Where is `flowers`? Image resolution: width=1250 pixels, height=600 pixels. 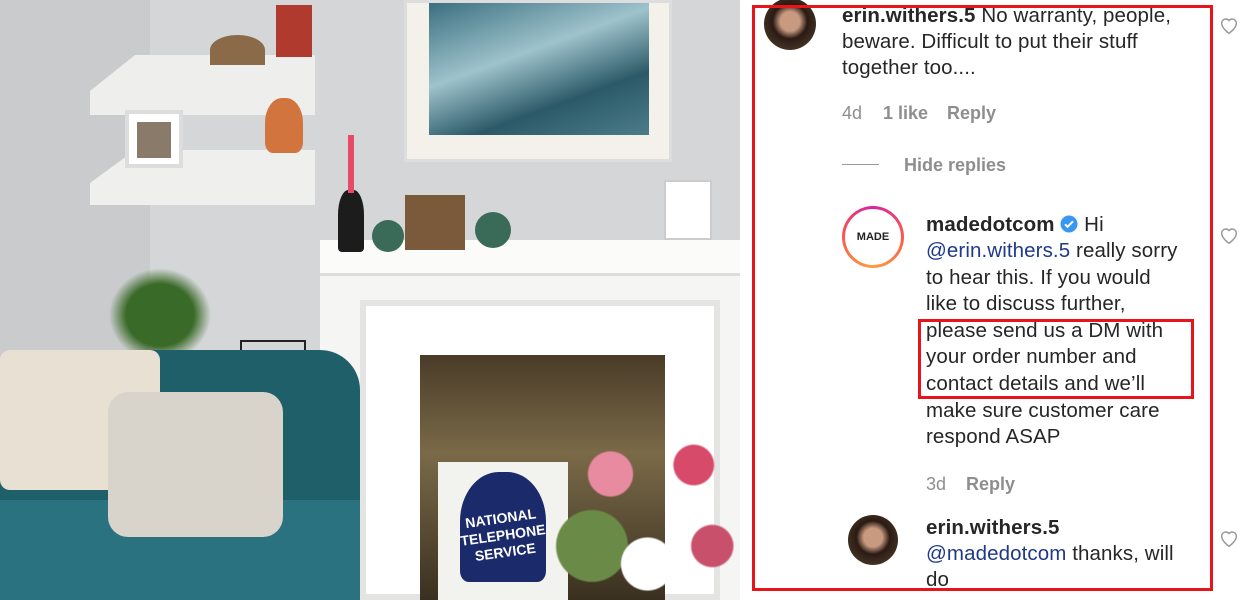 flowers is located at coordinates (647, 510).